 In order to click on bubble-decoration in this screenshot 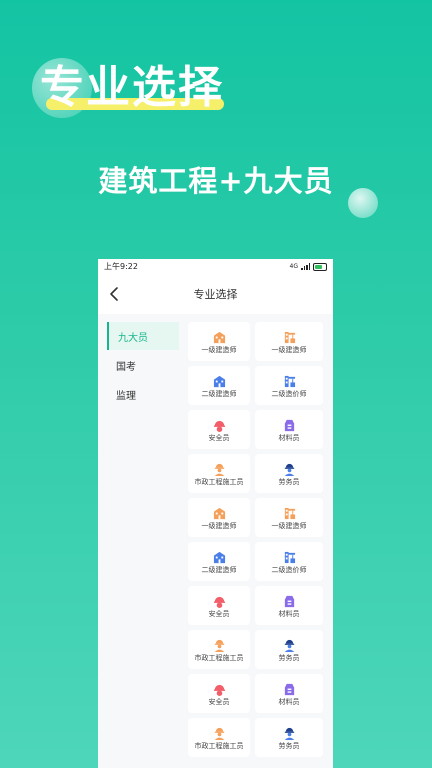, I will do `click(363, 203)`.